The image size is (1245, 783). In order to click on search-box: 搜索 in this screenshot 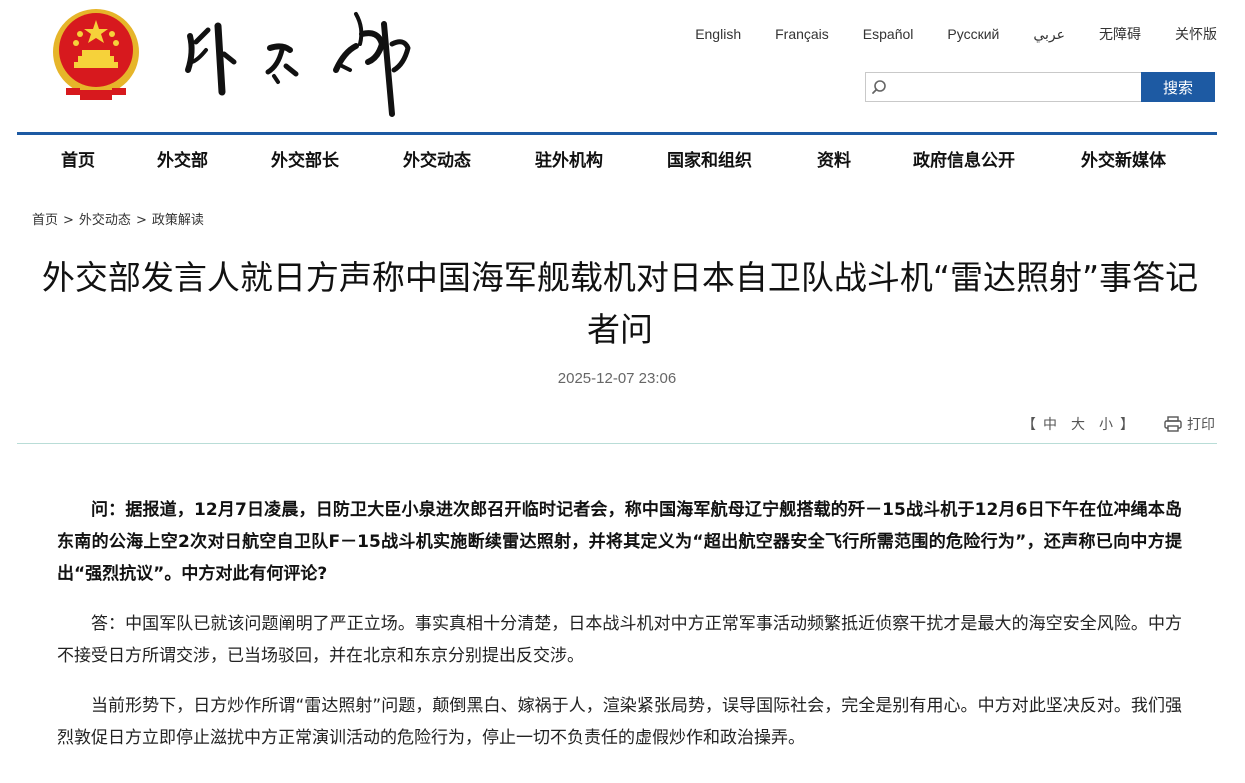, I will do `click(1040, 87)`.